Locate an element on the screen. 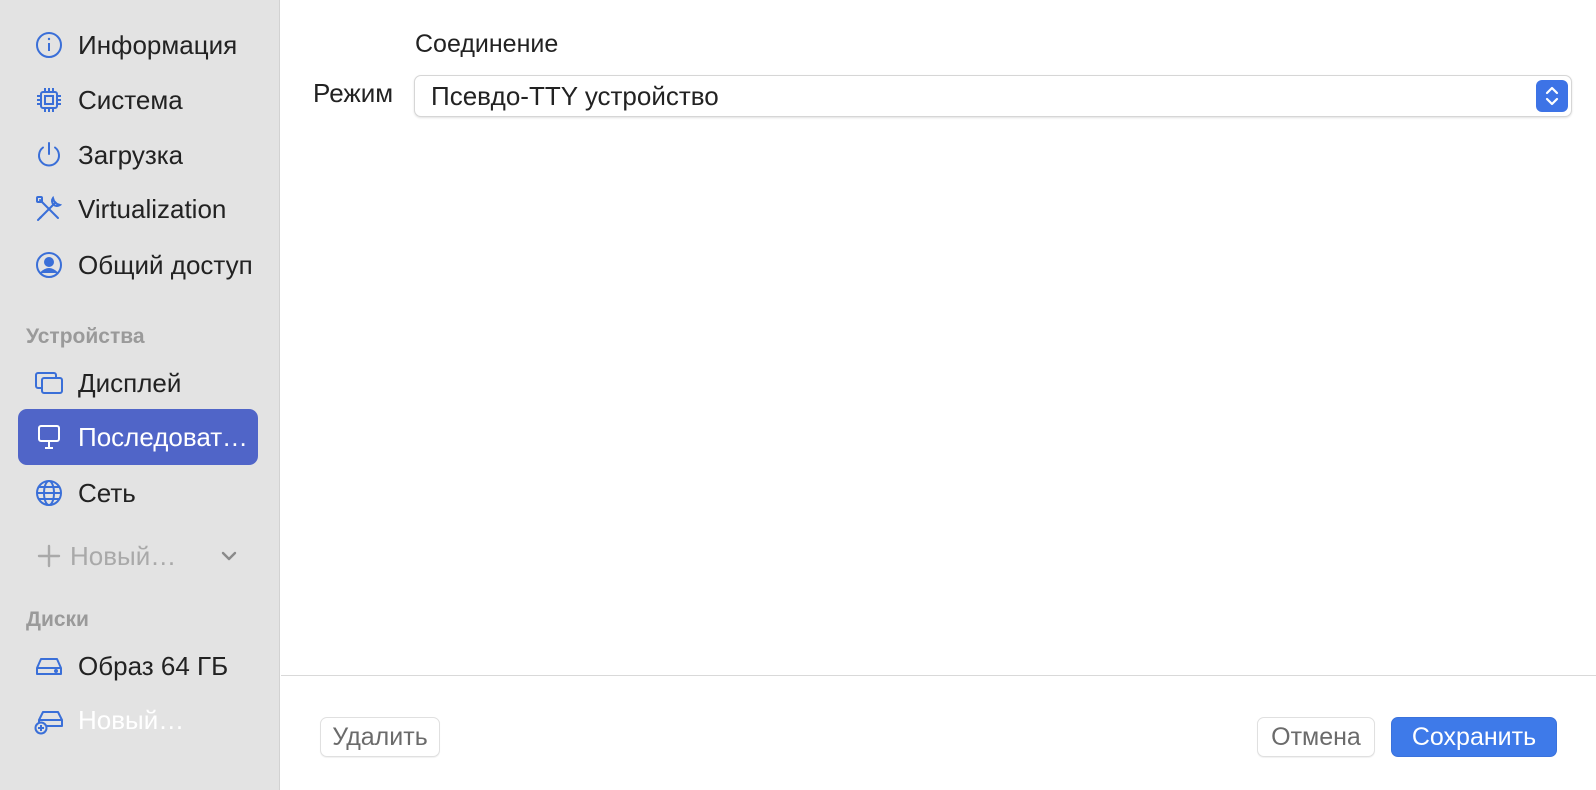  add-drive-icon is located at coordinates (49, 720).